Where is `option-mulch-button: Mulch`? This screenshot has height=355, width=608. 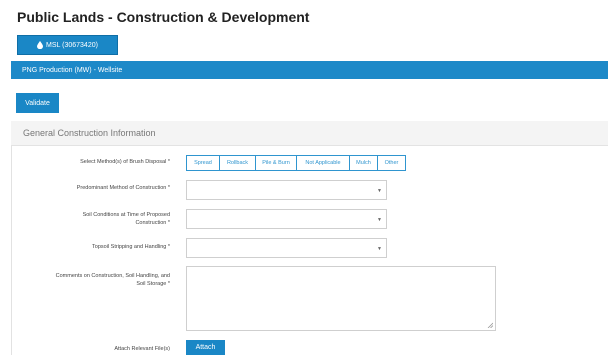 option-mulch-button: Mulch is located at coordinates (364, 163).